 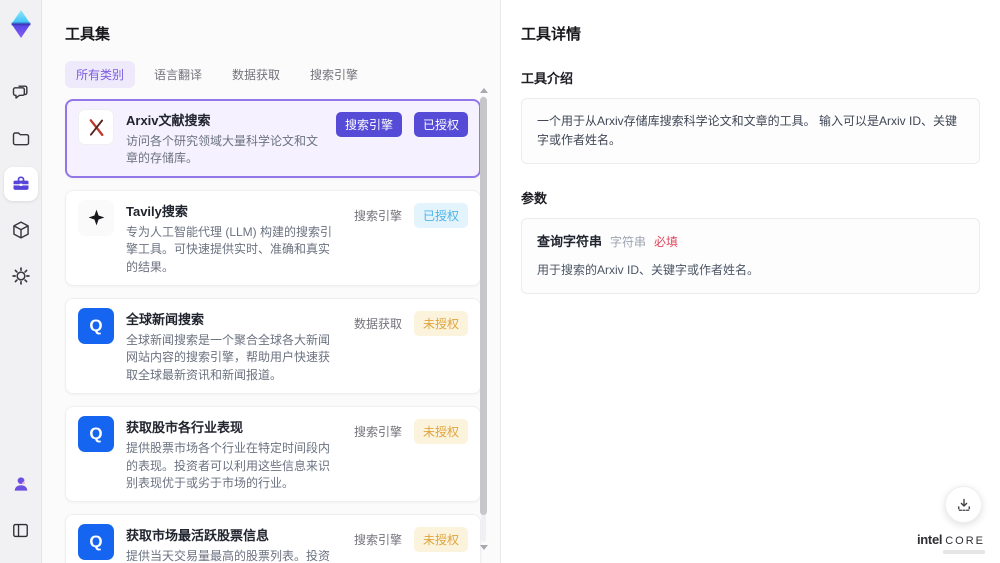 I want to click on toolbox-icon, so click(x=20, y=183).